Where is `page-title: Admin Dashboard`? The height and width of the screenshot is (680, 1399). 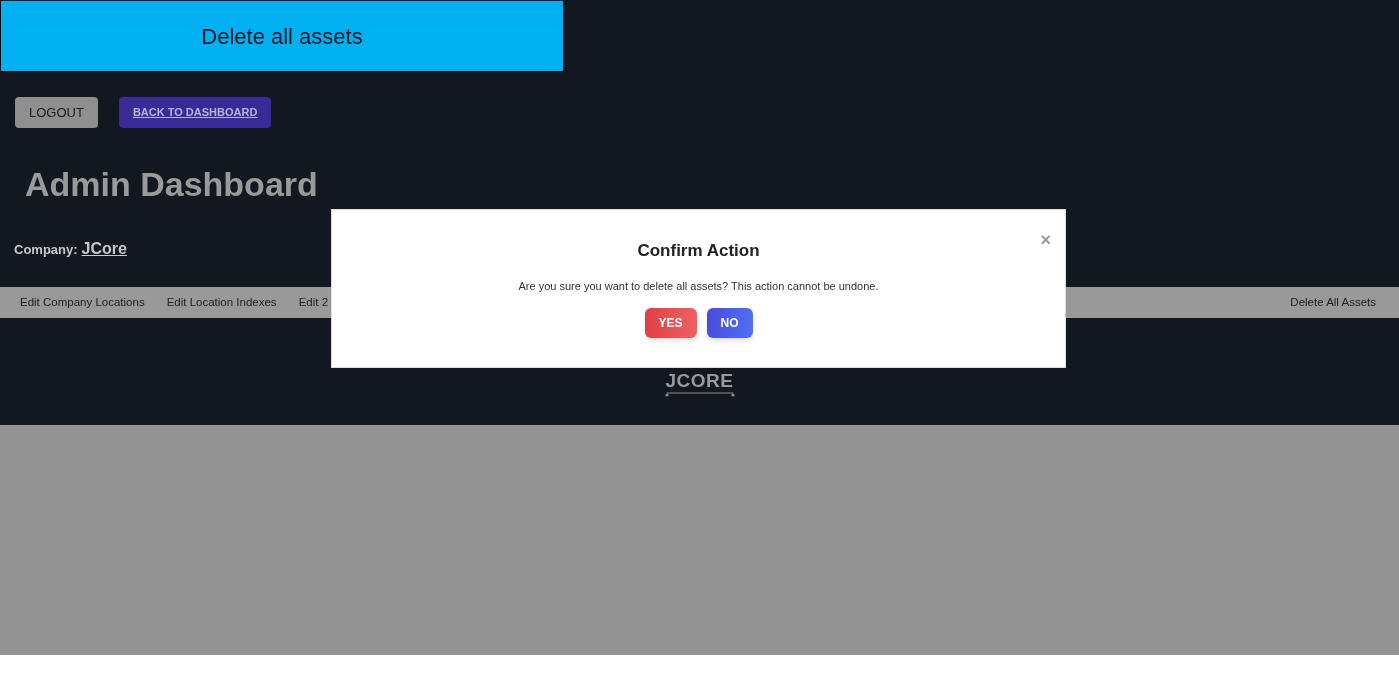
page-title: Admin Dashboard is located at coordinates (171, 184).